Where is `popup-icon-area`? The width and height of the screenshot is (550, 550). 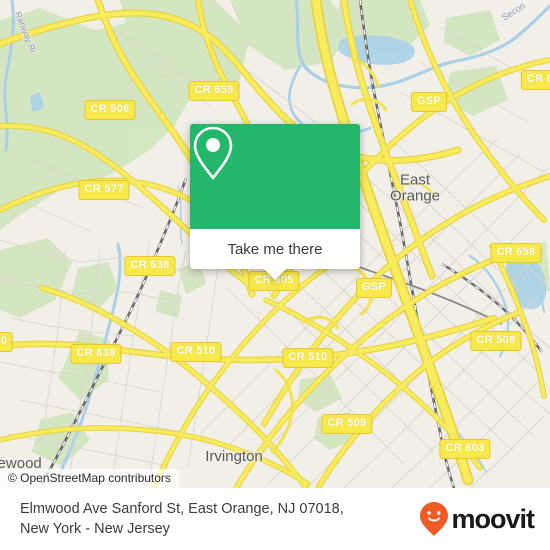
popup-icon-area is located at coordinates (275, 176).